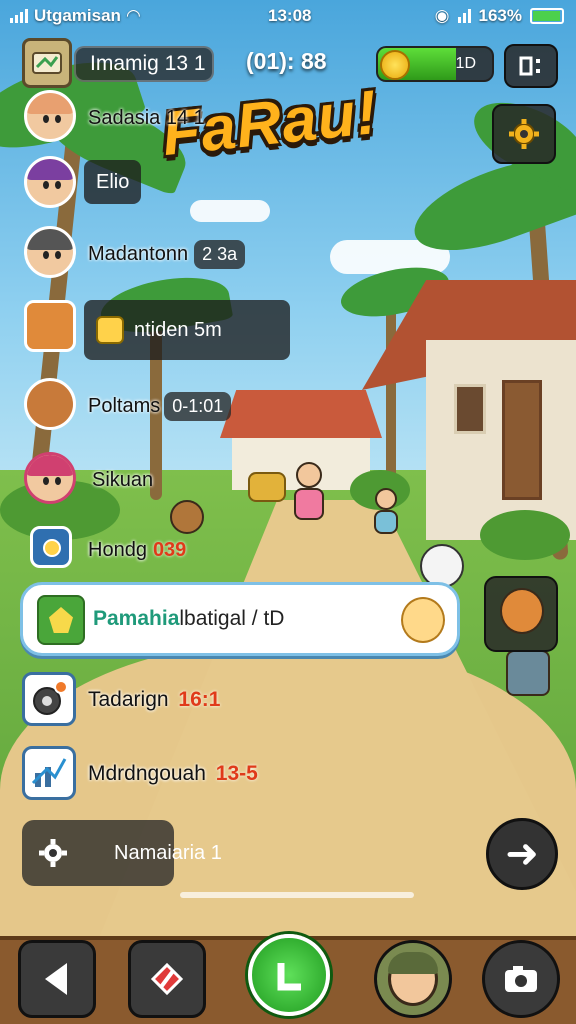 This screenshot has height=1024, width=576. I want to click on arrow-right-icon: ➜, so click(522, 854).